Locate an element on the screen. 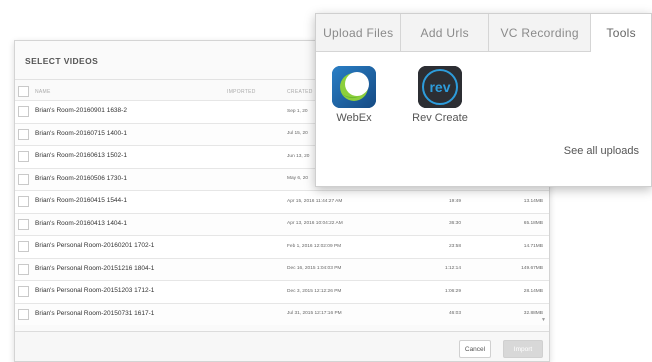 This screenshot has height=362, width=652. import-button: Import is located at coordinates (523, 349).